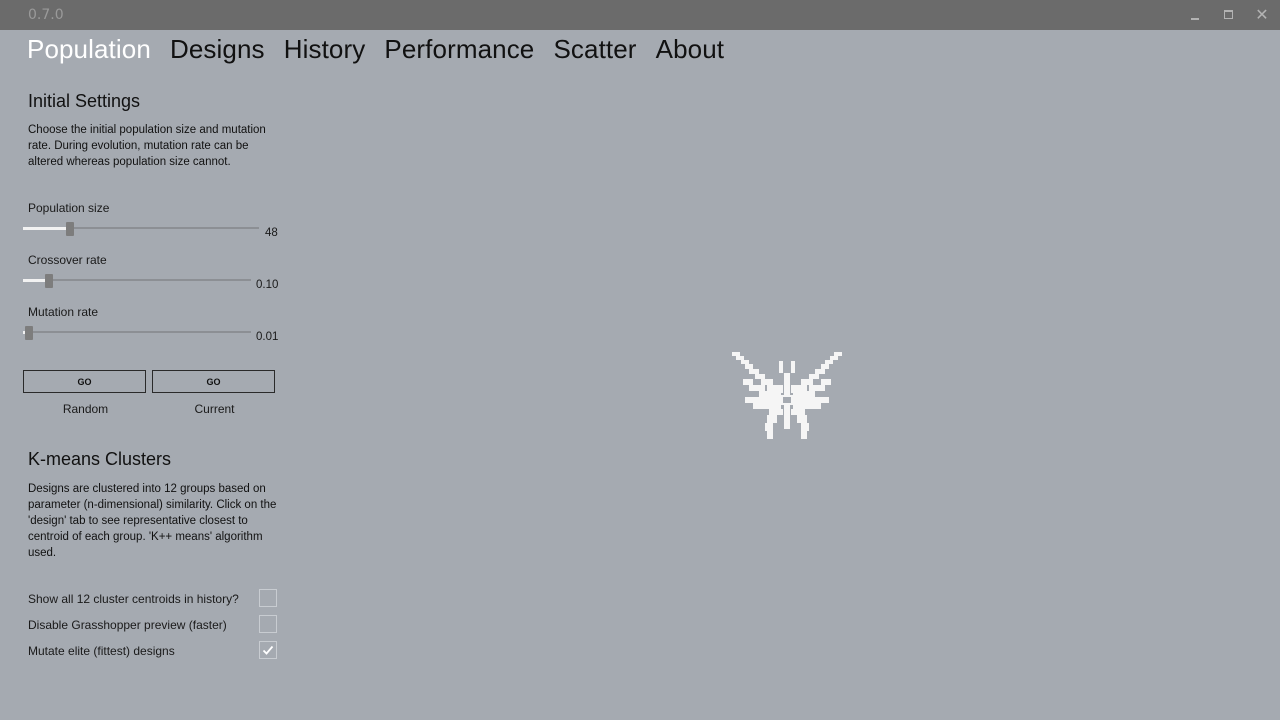 This screenshot has height=720, width=1280. What do you see at coordinates (640, 15) in the screenshot?
I see `title-bar: 0.7.0 ✕` at bounding box center [640, 15].